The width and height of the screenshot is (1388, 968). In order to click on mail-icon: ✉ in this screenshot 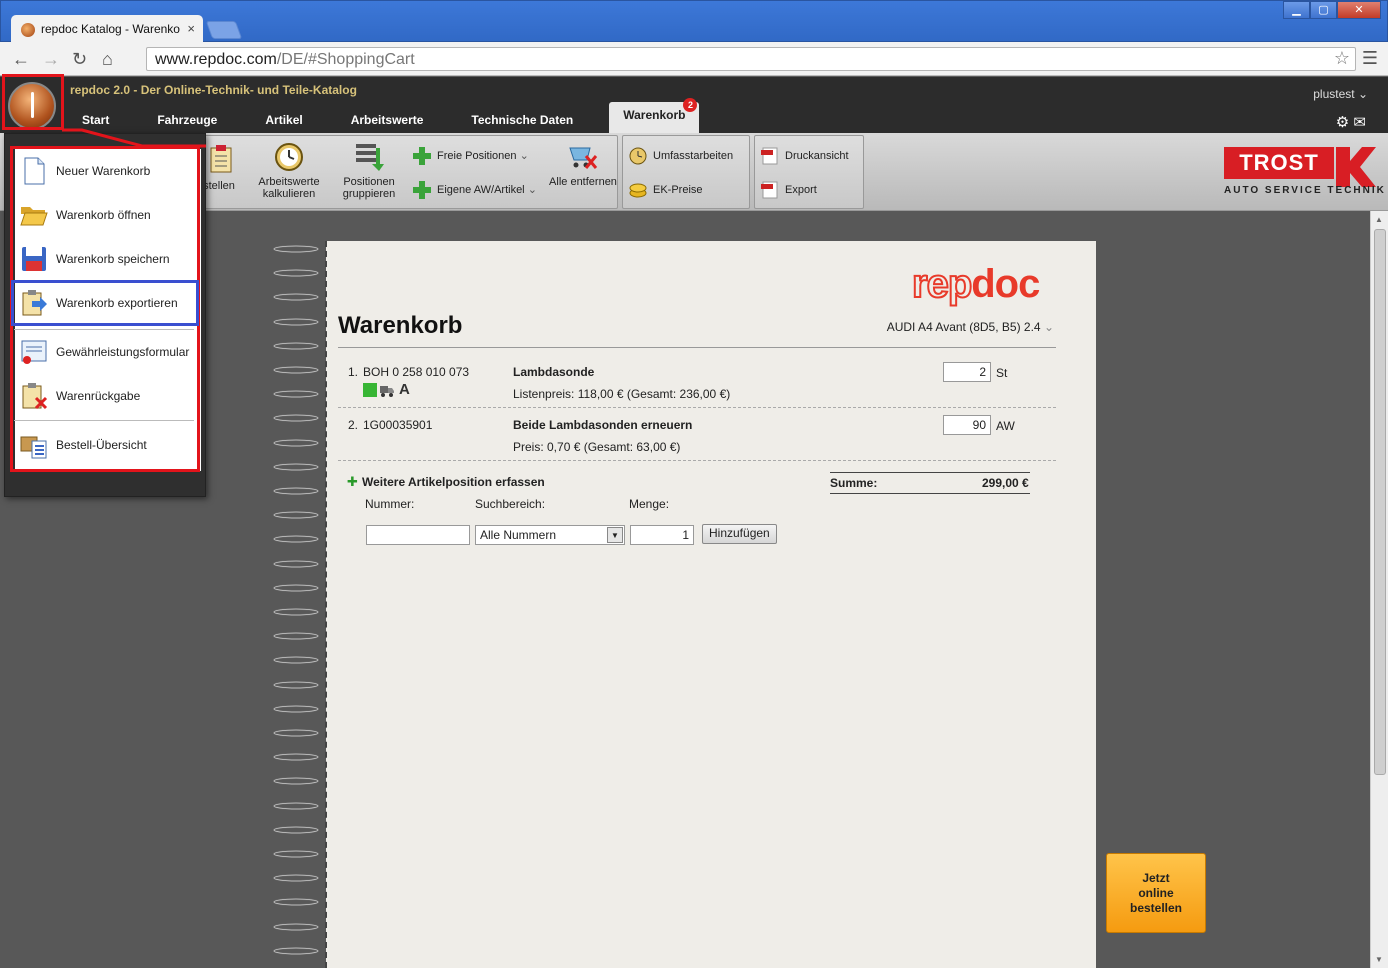, I will do `click(1359, 122)`.